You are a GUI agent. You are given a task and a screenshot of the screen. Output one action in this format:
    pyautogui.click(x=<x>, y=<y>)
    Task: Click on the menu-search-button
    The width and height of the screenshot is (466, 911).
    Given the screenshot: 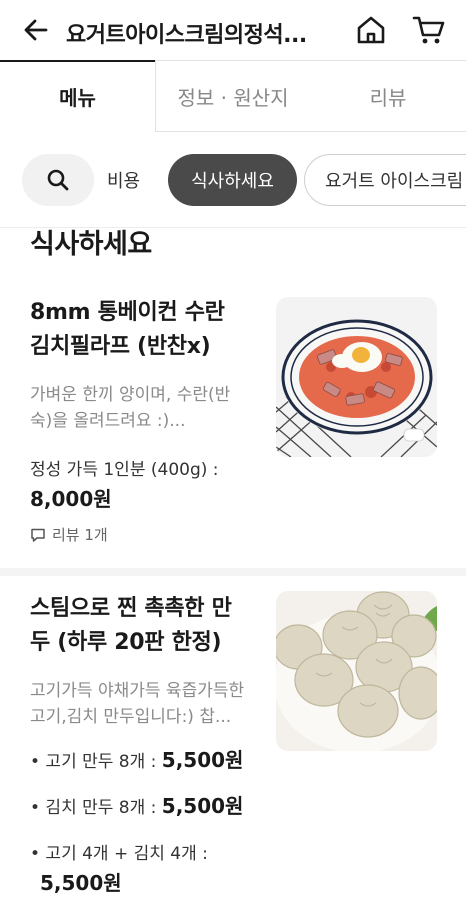 What is the action you would take?
    pyautogui.click(x=58, y=180)
    